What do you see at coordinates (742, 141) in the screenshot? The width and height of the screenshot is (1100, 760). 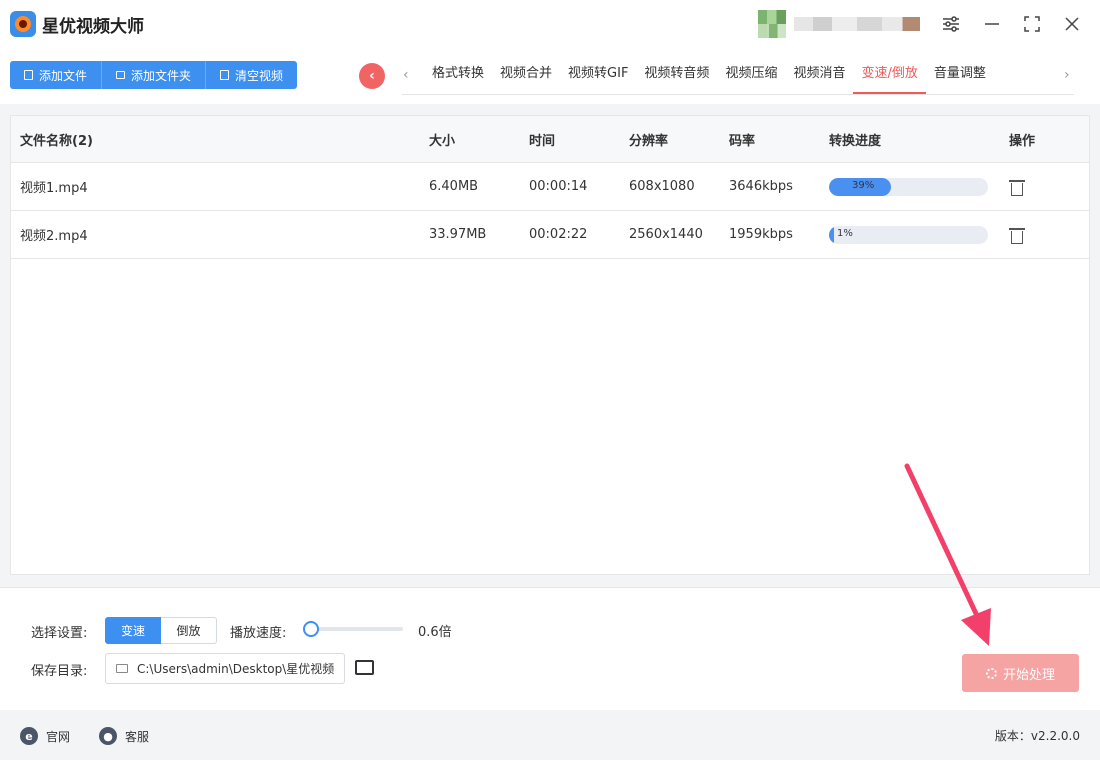 I see `header-bitrate: 码率` at bounding box center [742, 141].